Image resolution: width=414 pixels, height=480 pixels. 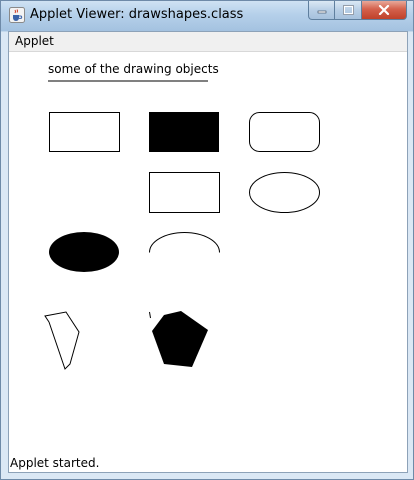 I want to click on outline-oval, so click(x=284, y=192).